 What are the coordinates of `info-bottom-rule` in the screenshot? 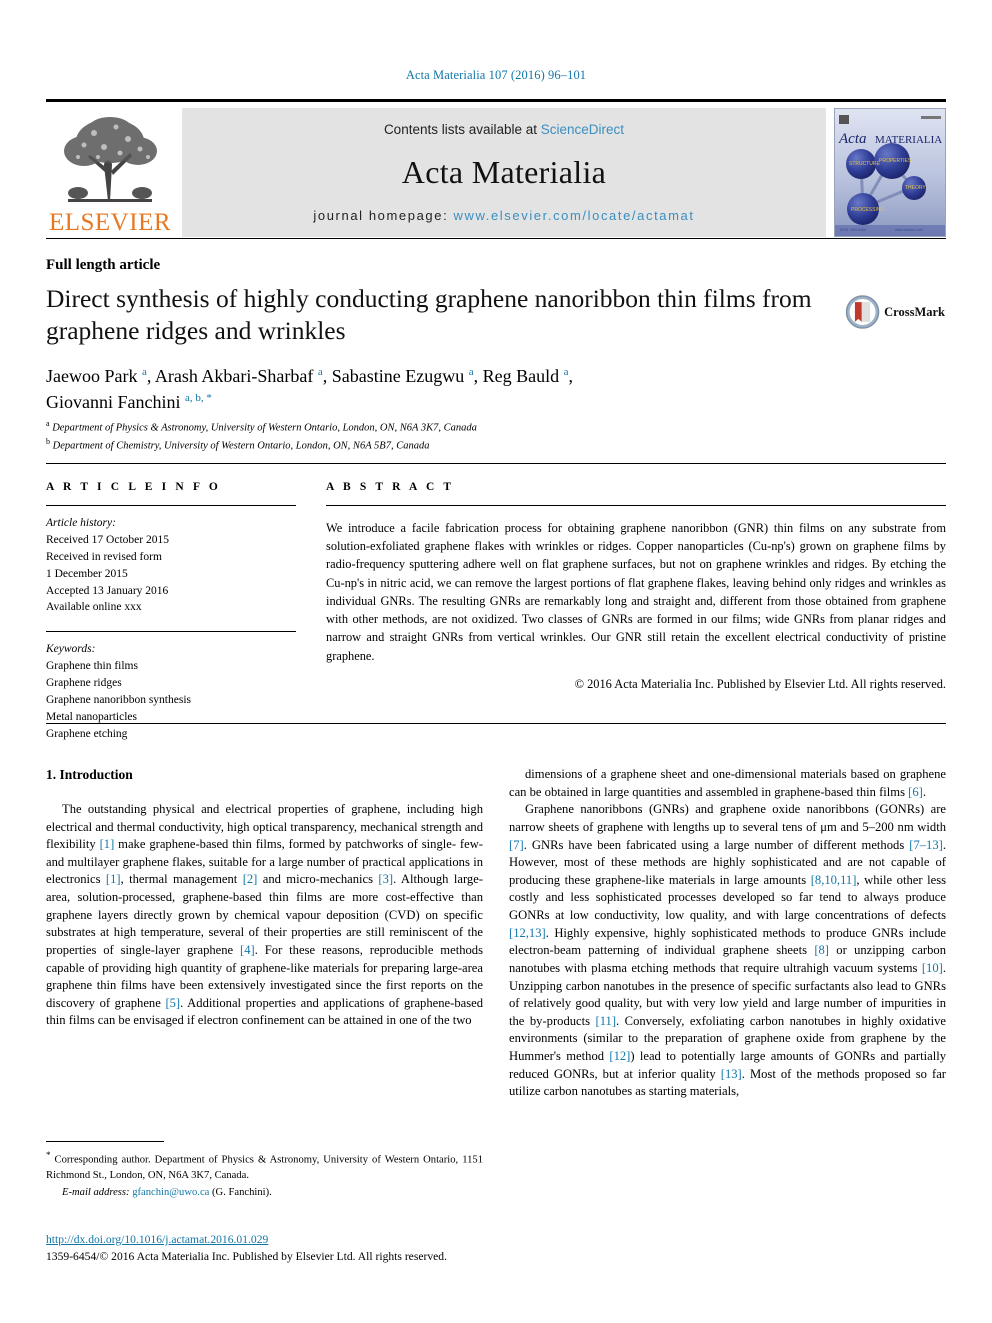 It's located at (496, 723).